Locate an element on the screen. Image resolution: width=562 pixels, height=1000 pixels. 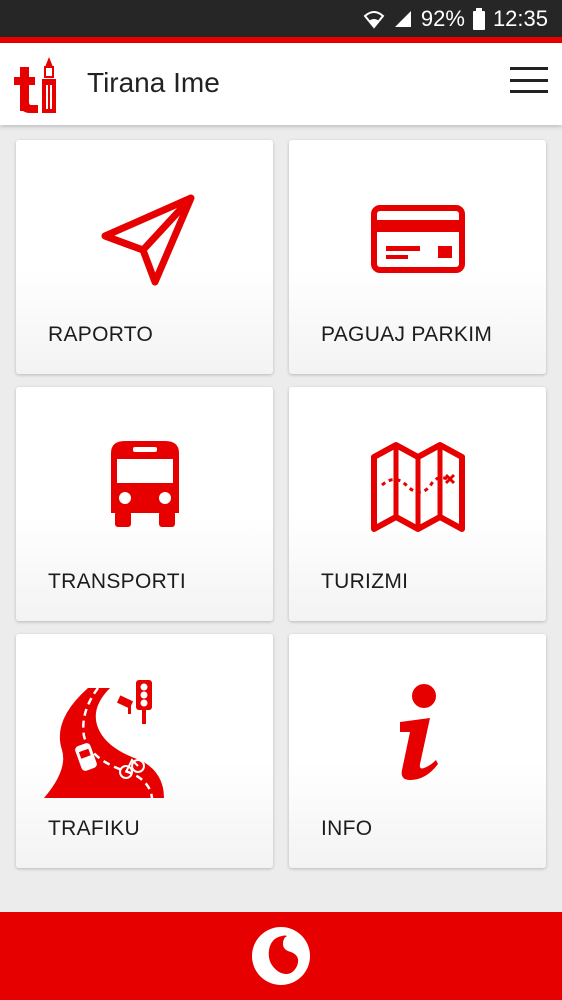
tirana-logo-icon is located at coordinates (37, 85).